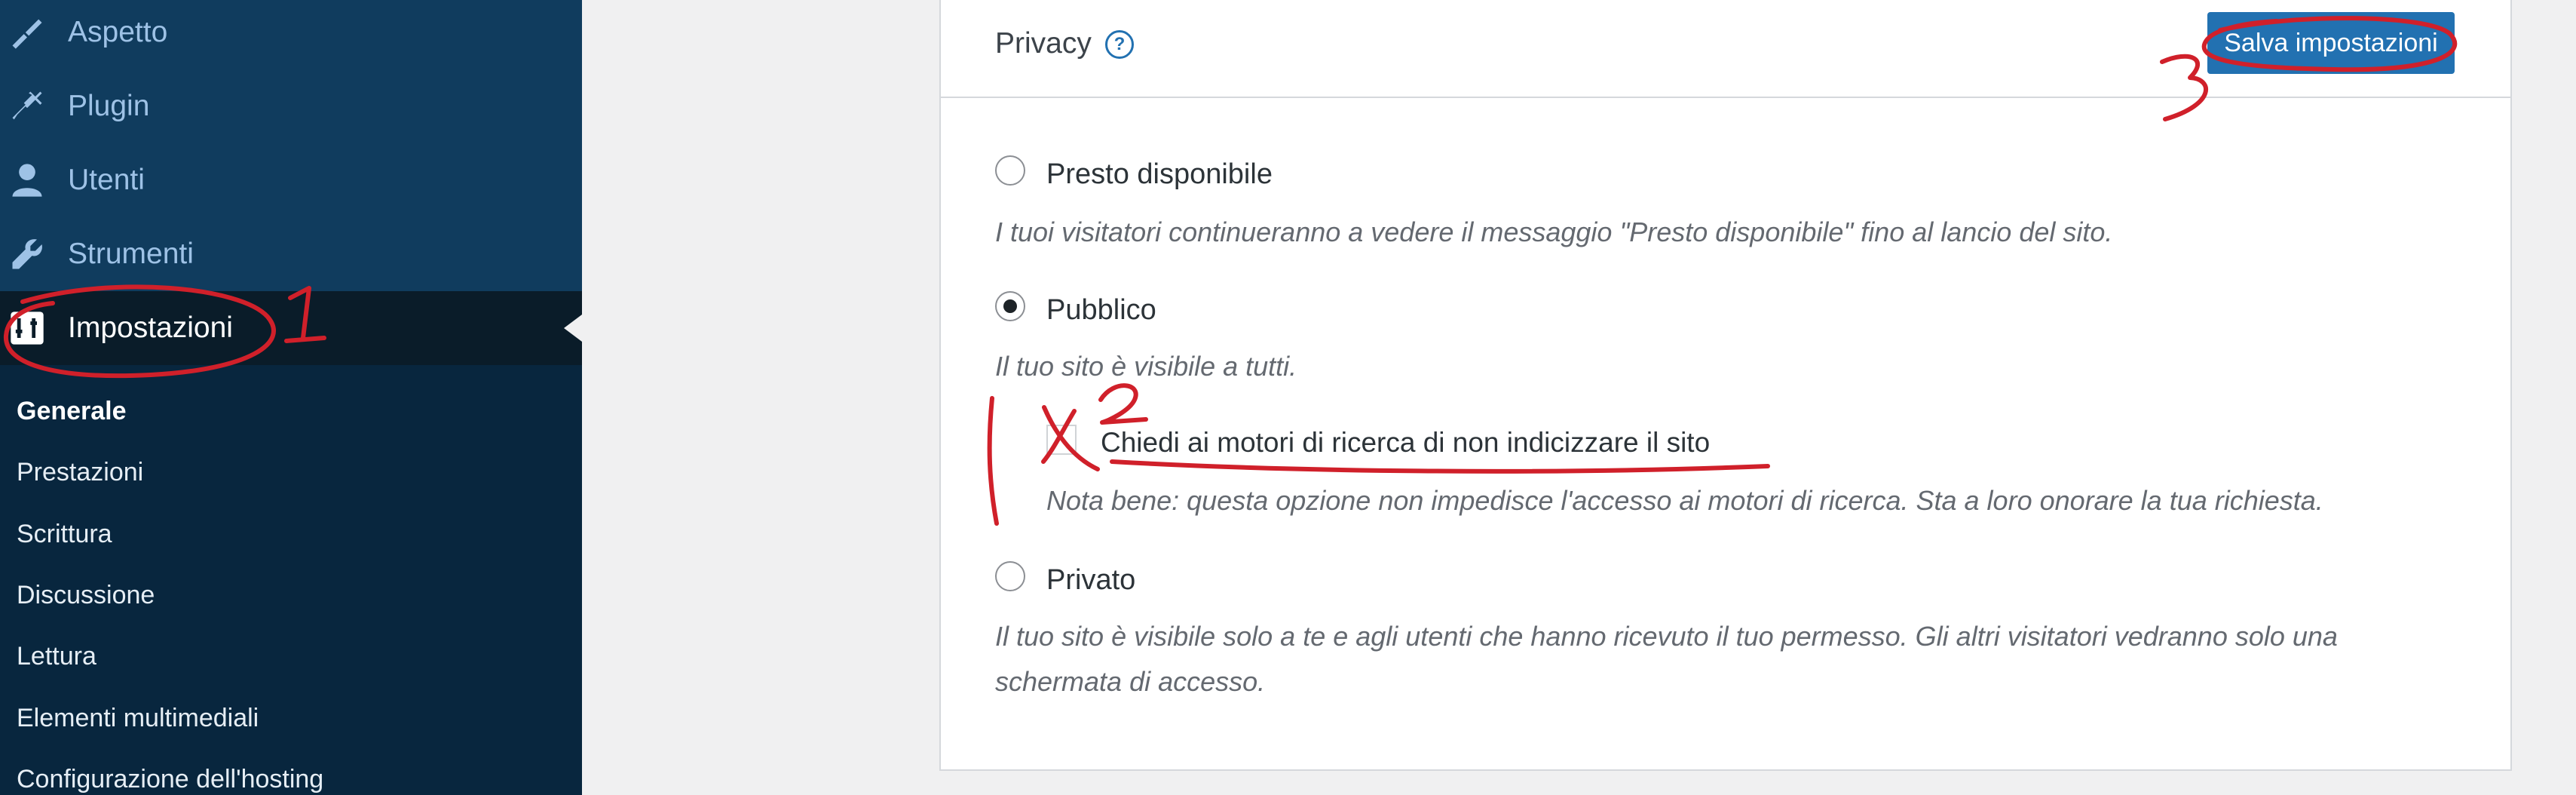  Describe the element at coordinates (86, 595) in the screenshot. I see `submenu-item-discussione: Discussione` at that location.